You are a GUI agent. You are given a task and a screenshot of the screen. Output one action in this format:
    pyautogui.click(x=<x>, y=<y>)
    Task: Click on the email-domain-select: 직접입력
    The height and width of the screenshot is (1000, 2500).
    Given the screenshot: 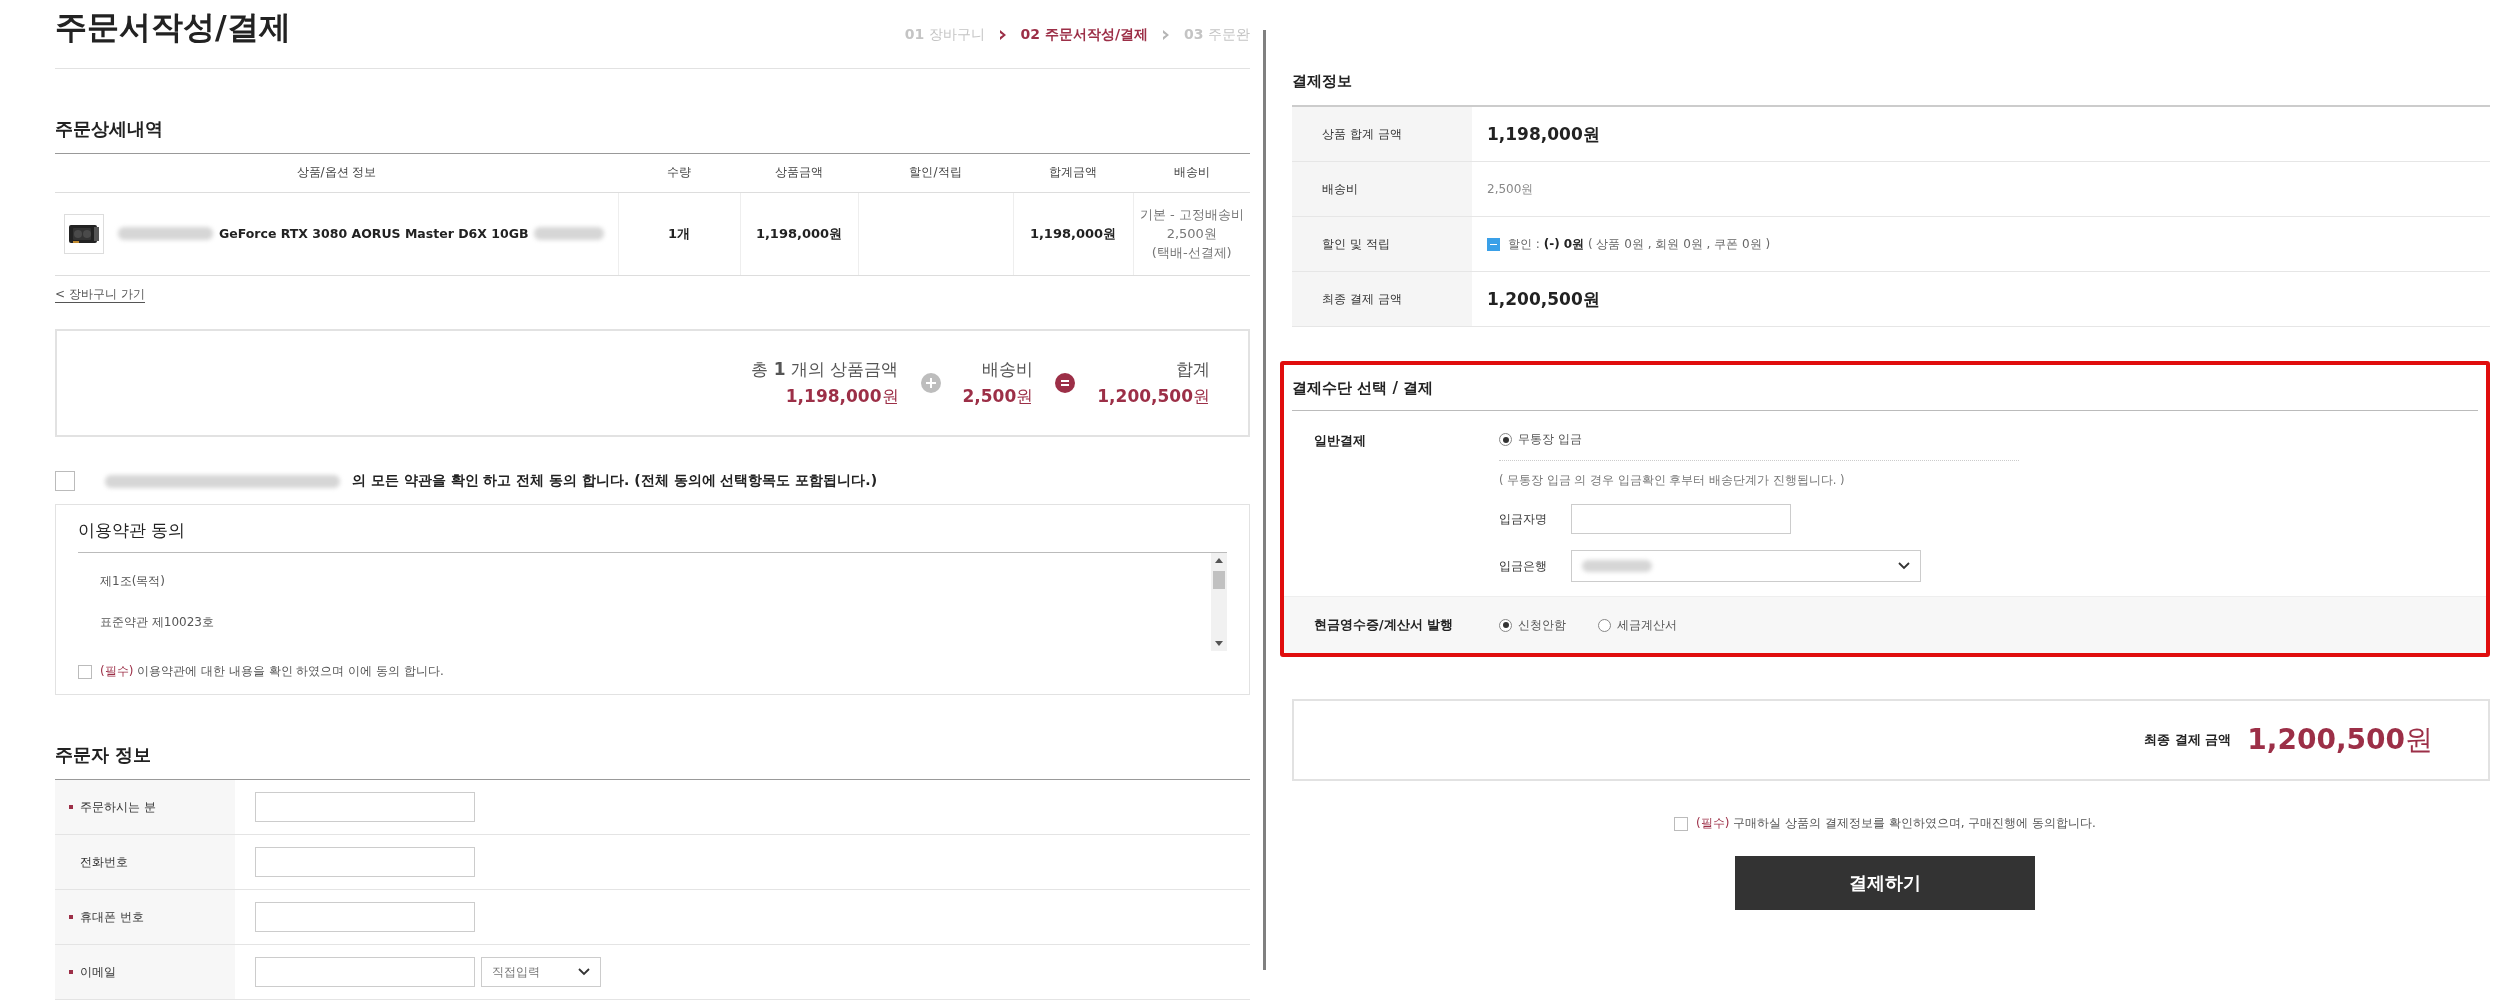 What is the action you would take?
    pyautogui.click(x=541, y=972)
    